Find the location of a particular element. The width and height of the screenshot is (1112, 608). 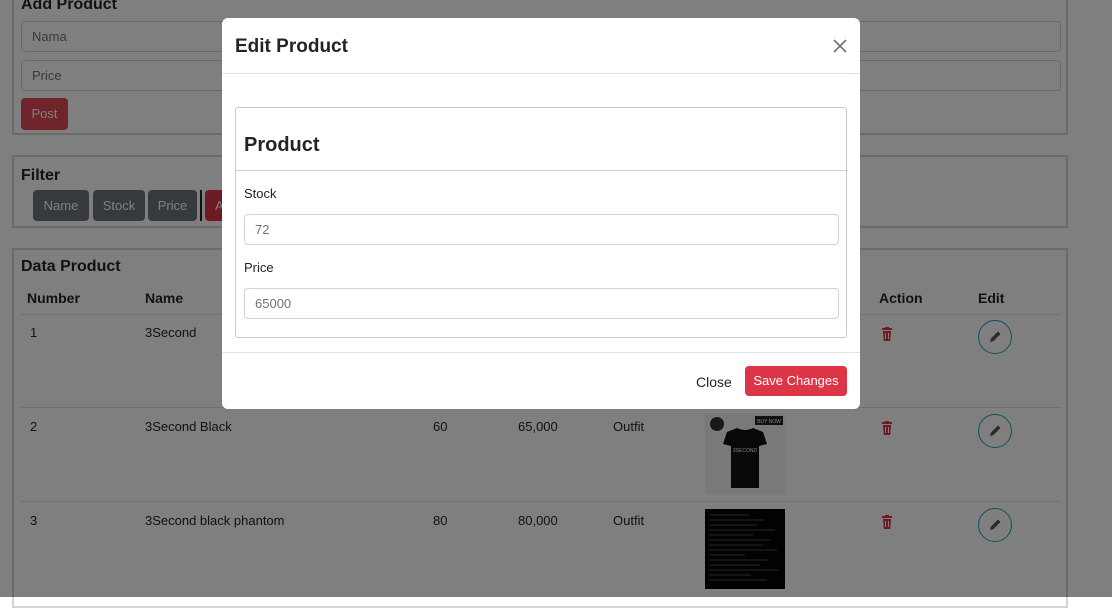

price-label: Price is located at coordinates (259, 267).